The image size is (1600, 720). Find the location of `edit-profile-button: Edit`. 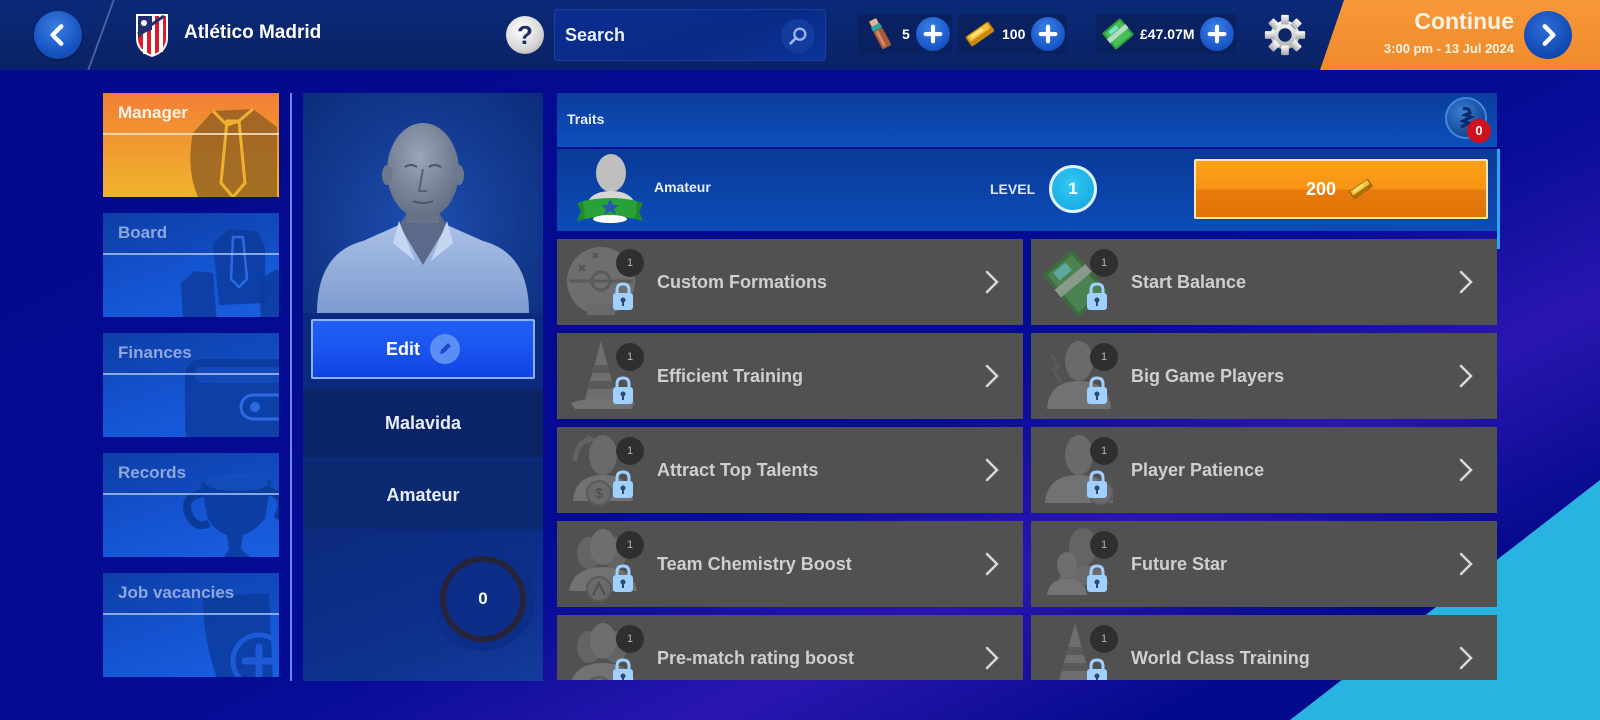

edit-profile-button: Edit is located at coordinates (423, 349).